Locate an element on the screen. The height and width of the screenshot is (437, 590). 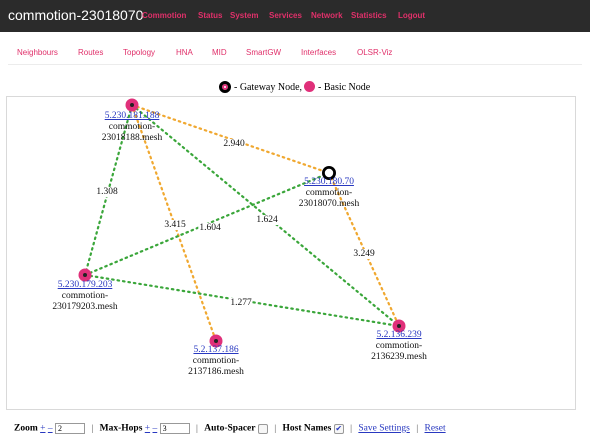
node-ip-link: 5.230.181.188 is located at coordinates (132, 116).